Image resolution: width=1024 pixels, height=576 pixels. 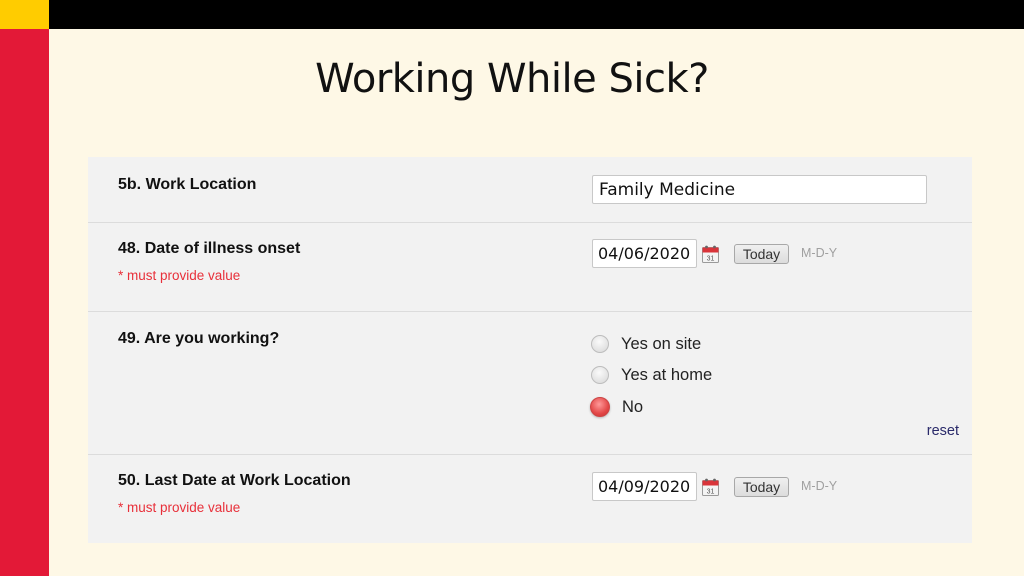 What do you see at coordinates (943, 431) in the screenshot?
I see `reset-link: reset` at bounding box center [943, 431].